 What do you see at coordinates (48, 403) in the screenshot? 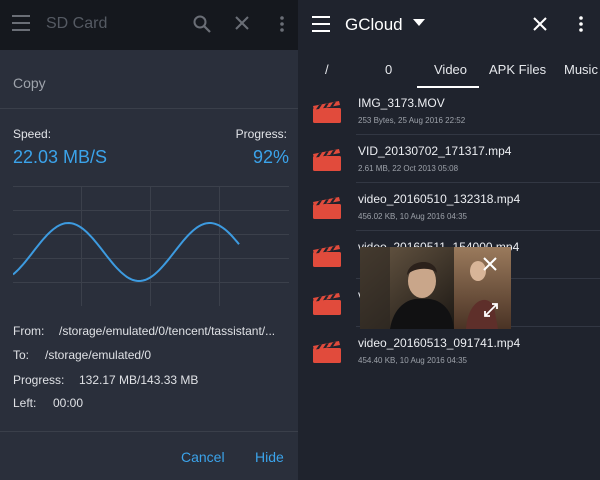
I see `time-left-row: Left: 00:00` at bounding box center [48, 403].